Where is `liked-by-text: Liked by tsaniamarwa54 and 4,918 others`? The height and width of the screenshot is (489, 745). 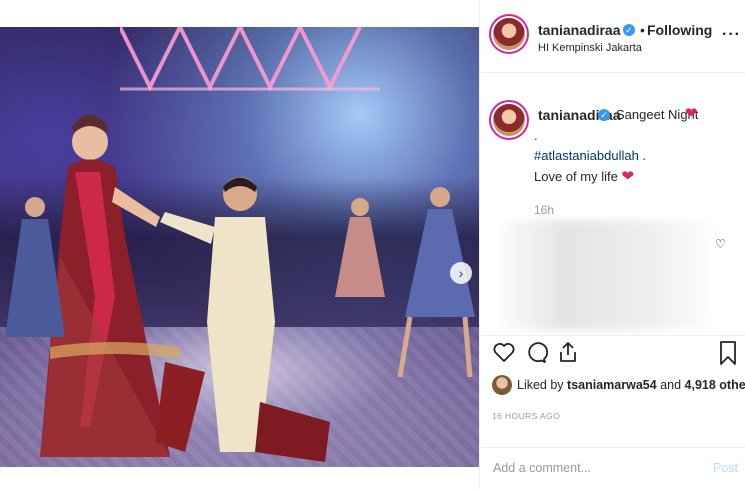
liked-by-text: Liked by tsaniamarwa54 and 4,918 others is located at coordinates (631, 385).